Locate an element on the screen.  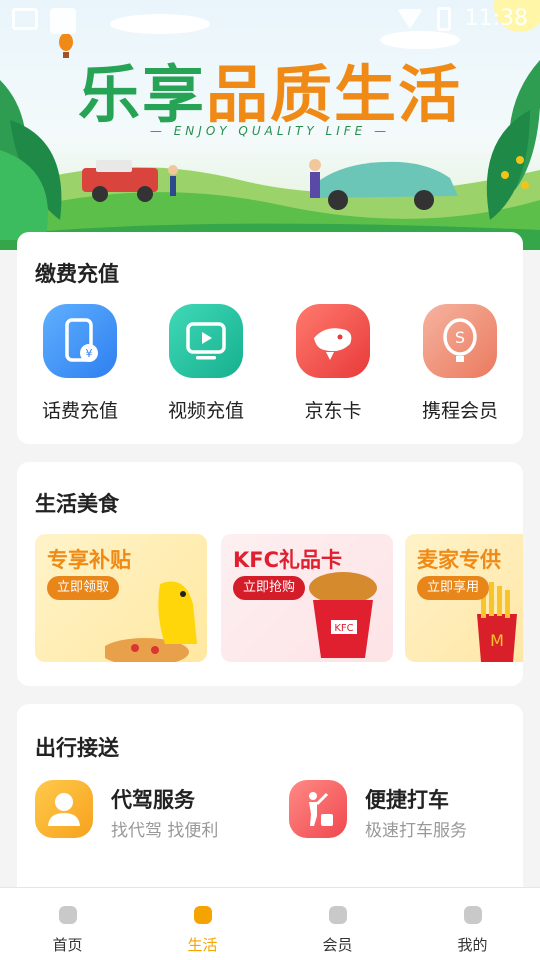
wifi-icon is located at coordinates (409, 18).